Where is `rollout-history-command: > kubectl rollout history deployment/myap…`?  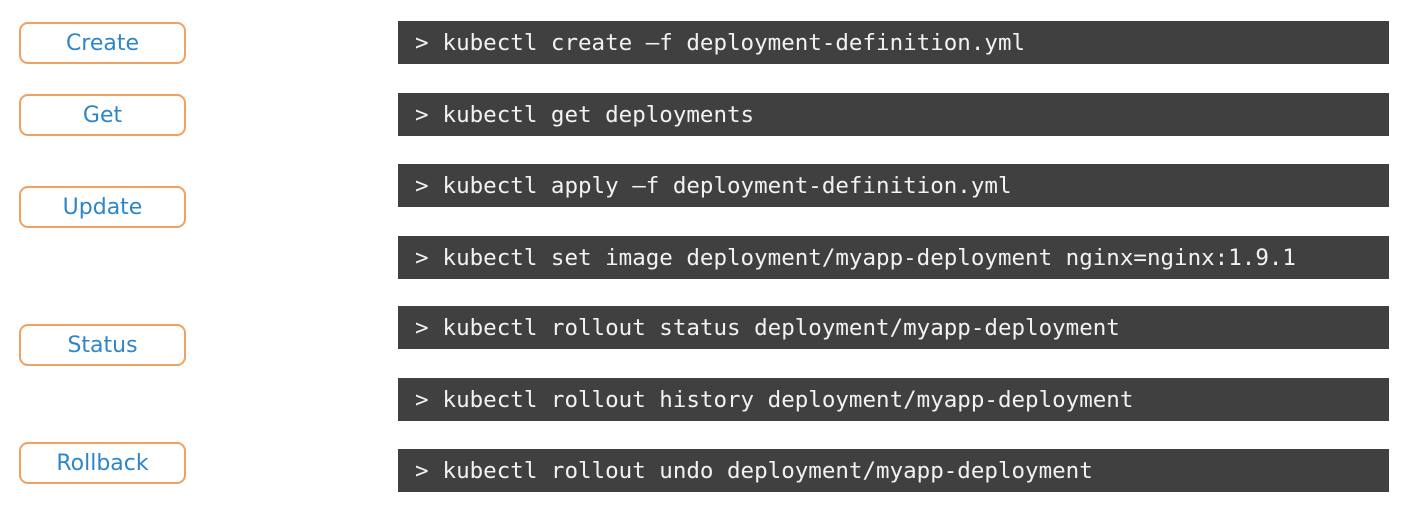 rollout-history-command: > kubectl rollout history deployment/myap… is located at coordinates (893, 399).